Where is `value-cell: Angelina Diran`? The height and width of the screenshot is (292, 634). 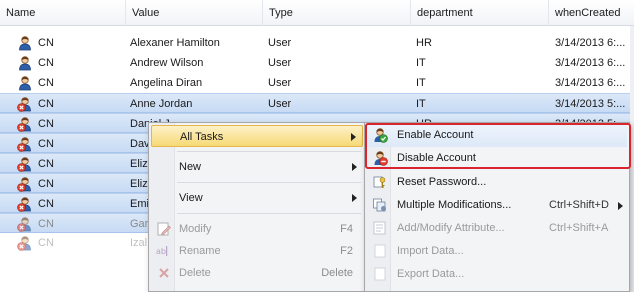 value-cell: Angelina Diran is located at coordinates (166, 83).